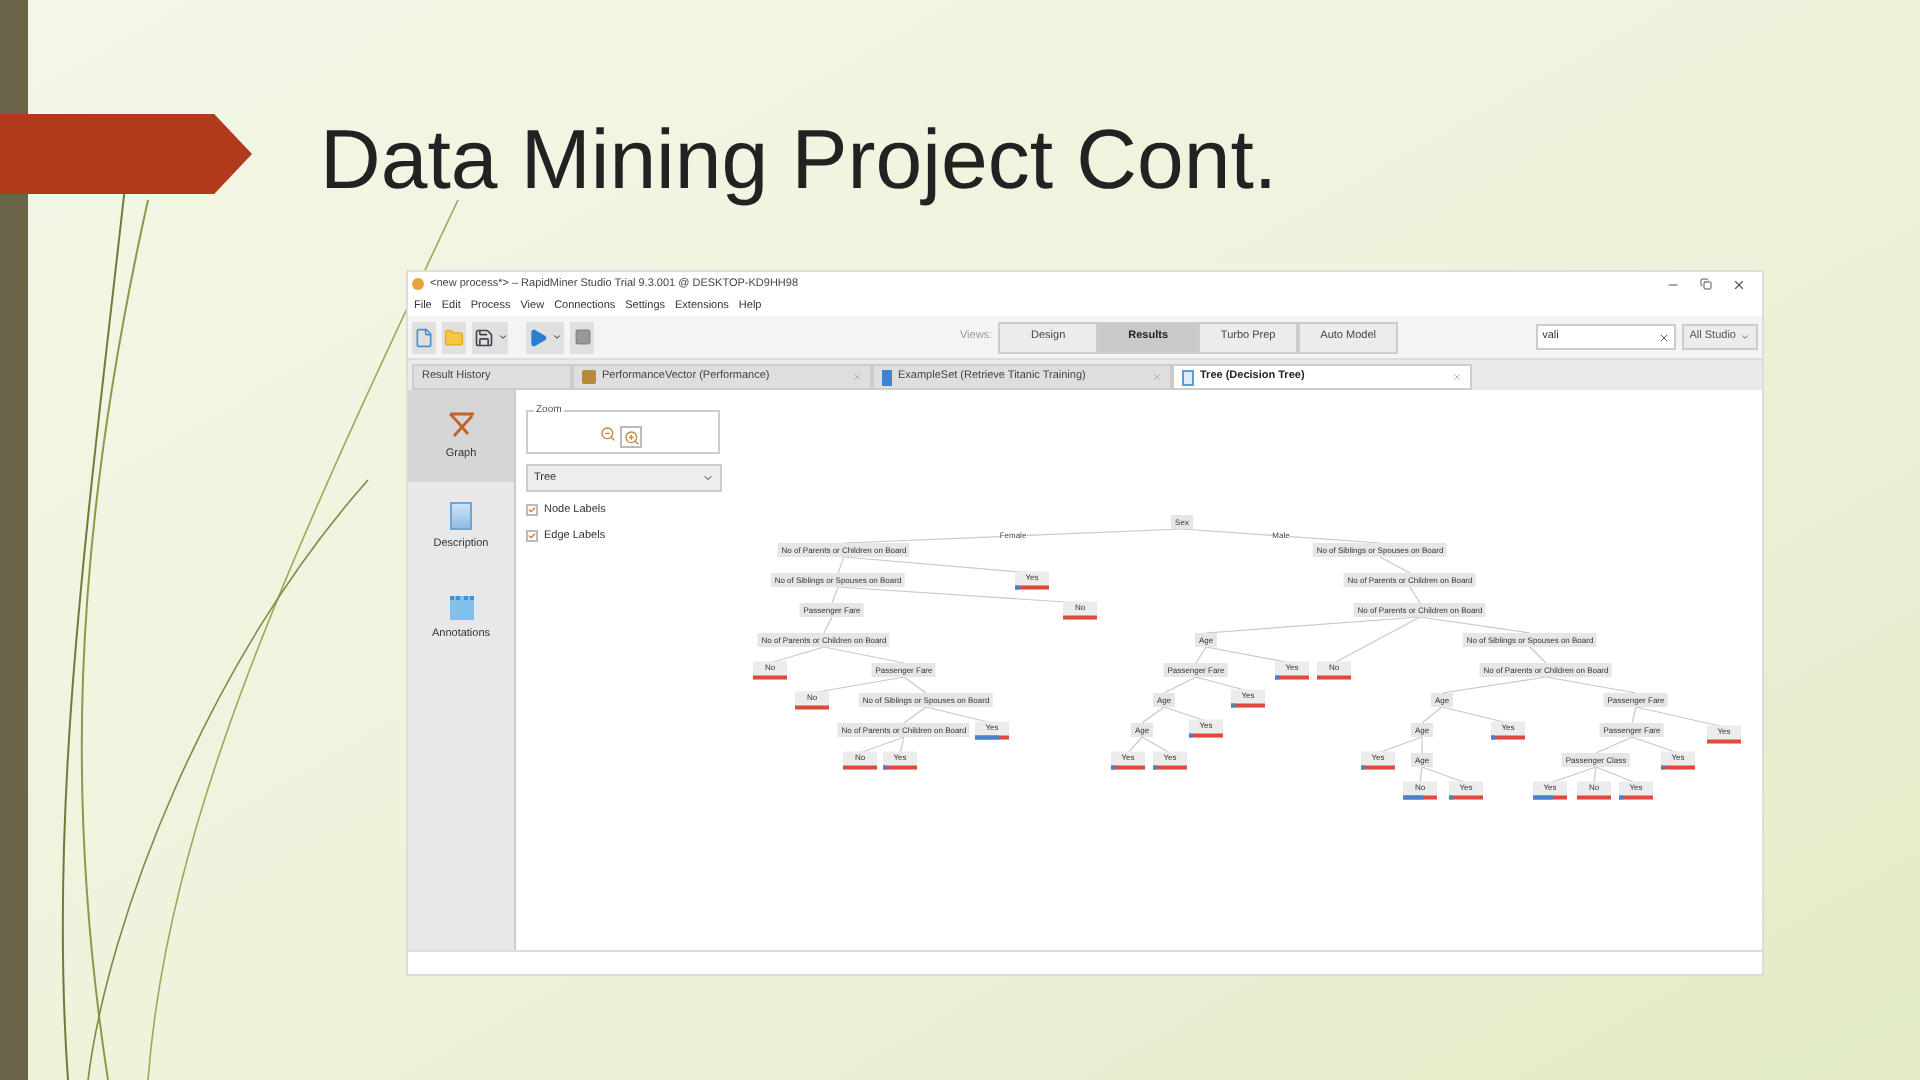  Describe the element at coordinates (461, 424) in the screenshot. I see `graph-icon` at that location.